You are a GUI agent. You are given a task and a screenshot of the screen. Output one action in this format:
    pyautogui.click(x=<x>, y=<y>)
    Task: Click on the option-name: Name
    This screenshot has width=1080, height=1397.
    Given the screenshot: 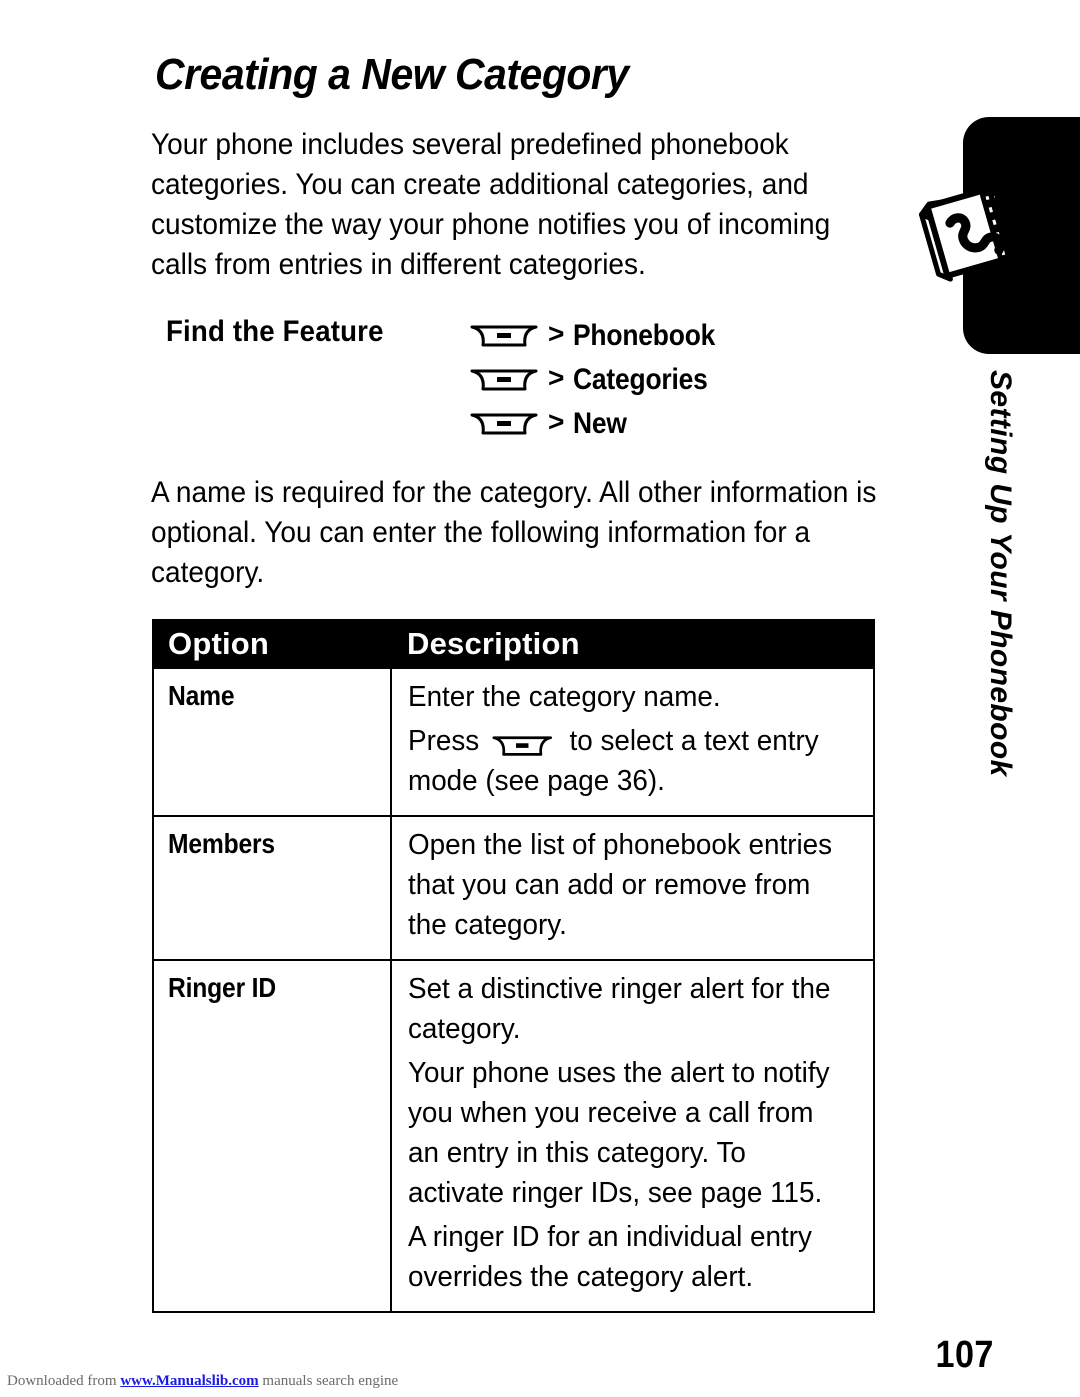 What is the action you would take?
    pyautogui.click(x=201, y=695)
    